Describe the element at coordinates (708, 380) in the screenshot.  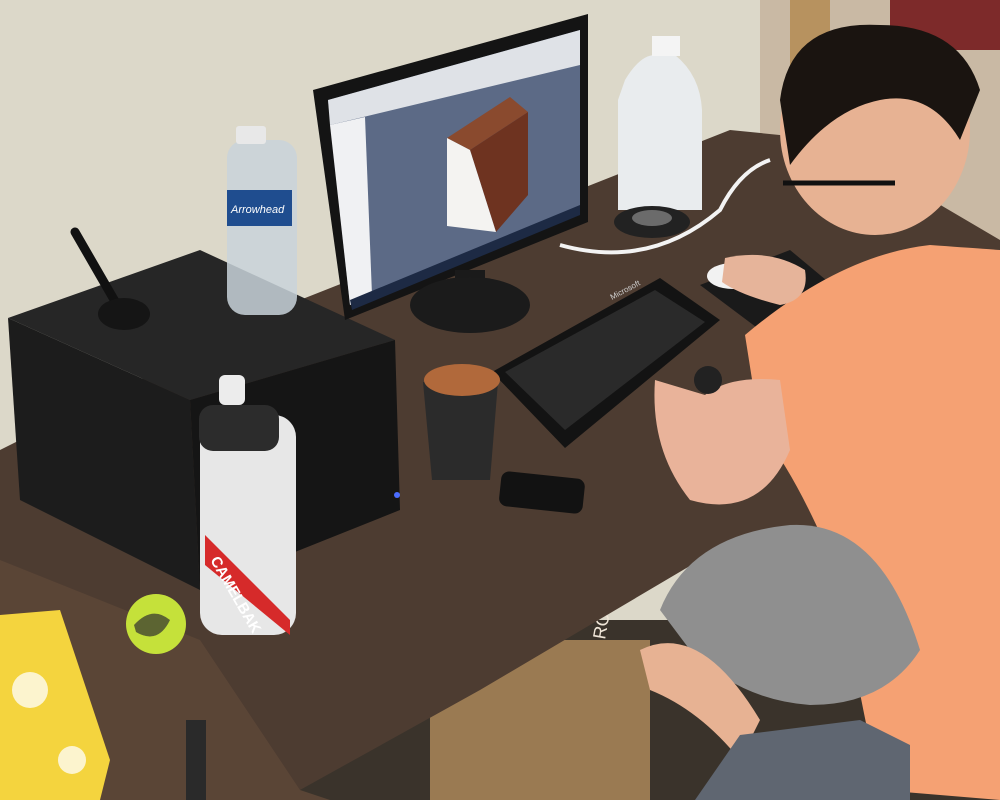
I see `watch` at that location.